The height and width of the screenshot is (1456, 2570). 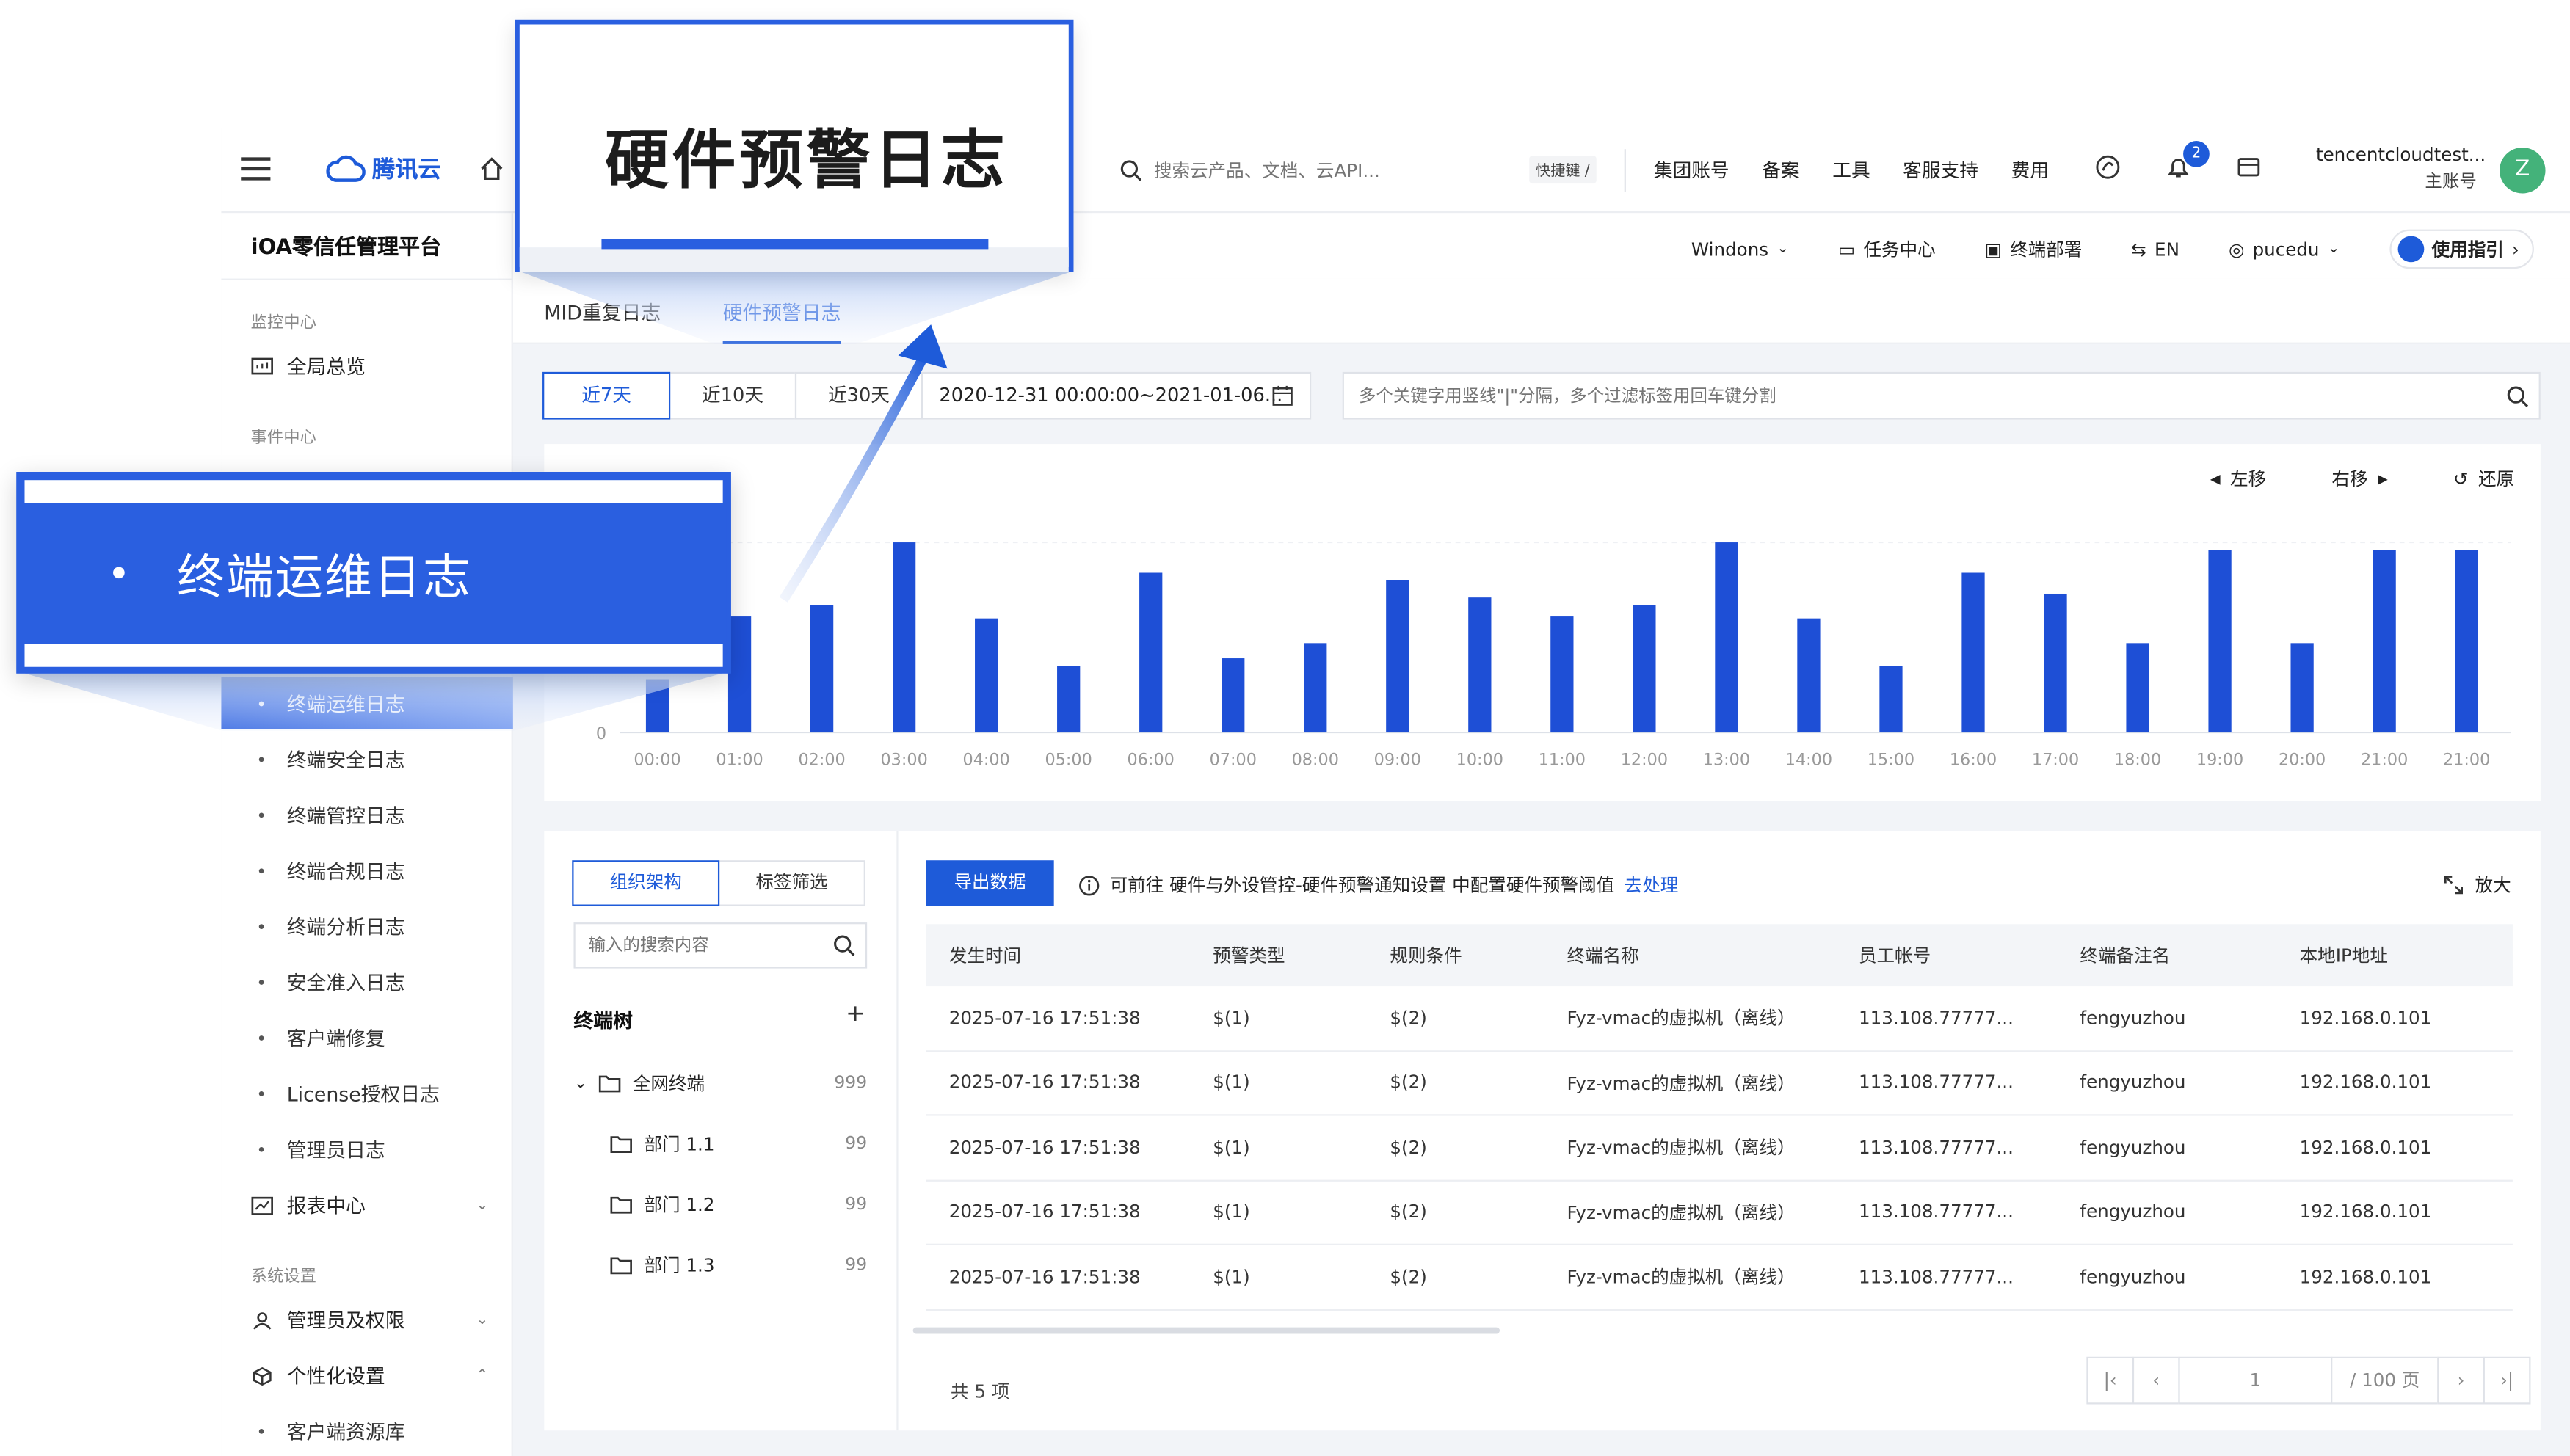 I want to click on sidebar-item-access-log: 安全准入日志, so click(x=328, y=983).